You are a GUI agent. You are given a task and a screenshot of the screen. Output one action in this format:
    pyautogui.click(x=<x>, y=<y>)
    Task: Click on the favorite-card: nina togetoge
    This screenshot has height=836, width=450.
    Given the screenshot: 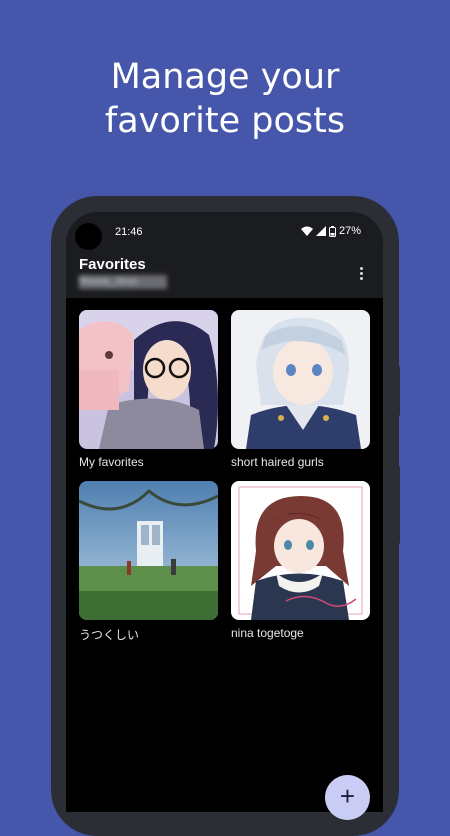 What is the action you would take?
    pyautogui.click(x=300, y=560)
    